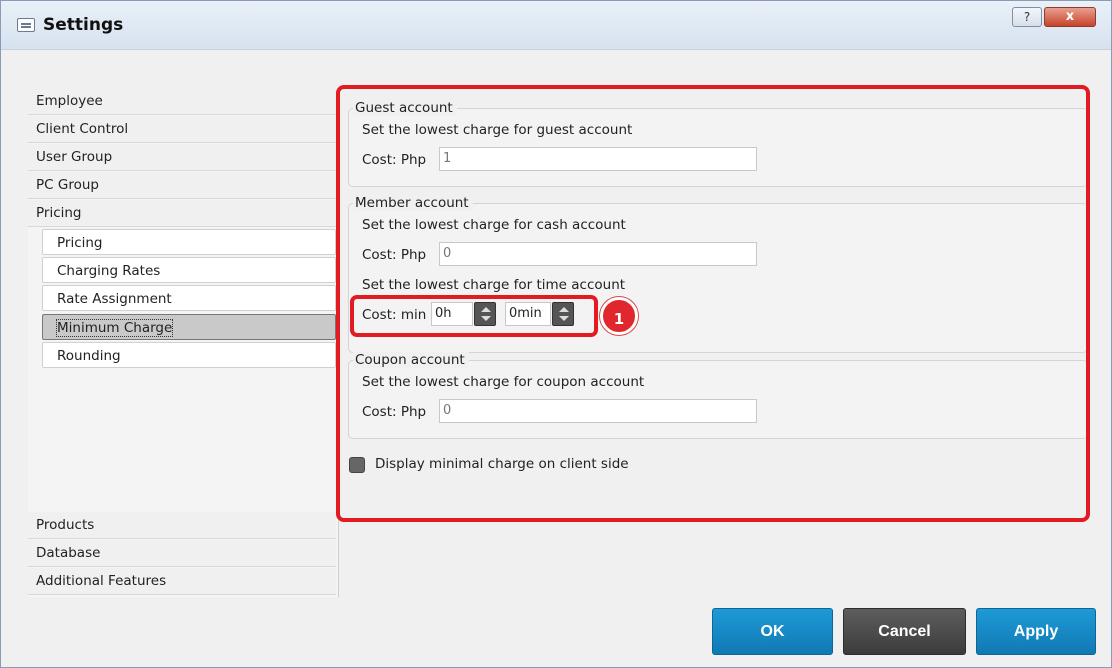  Describe the element at coordinates (182, 525) in the screenshot. I see `nav-item-products: Products` at that location.